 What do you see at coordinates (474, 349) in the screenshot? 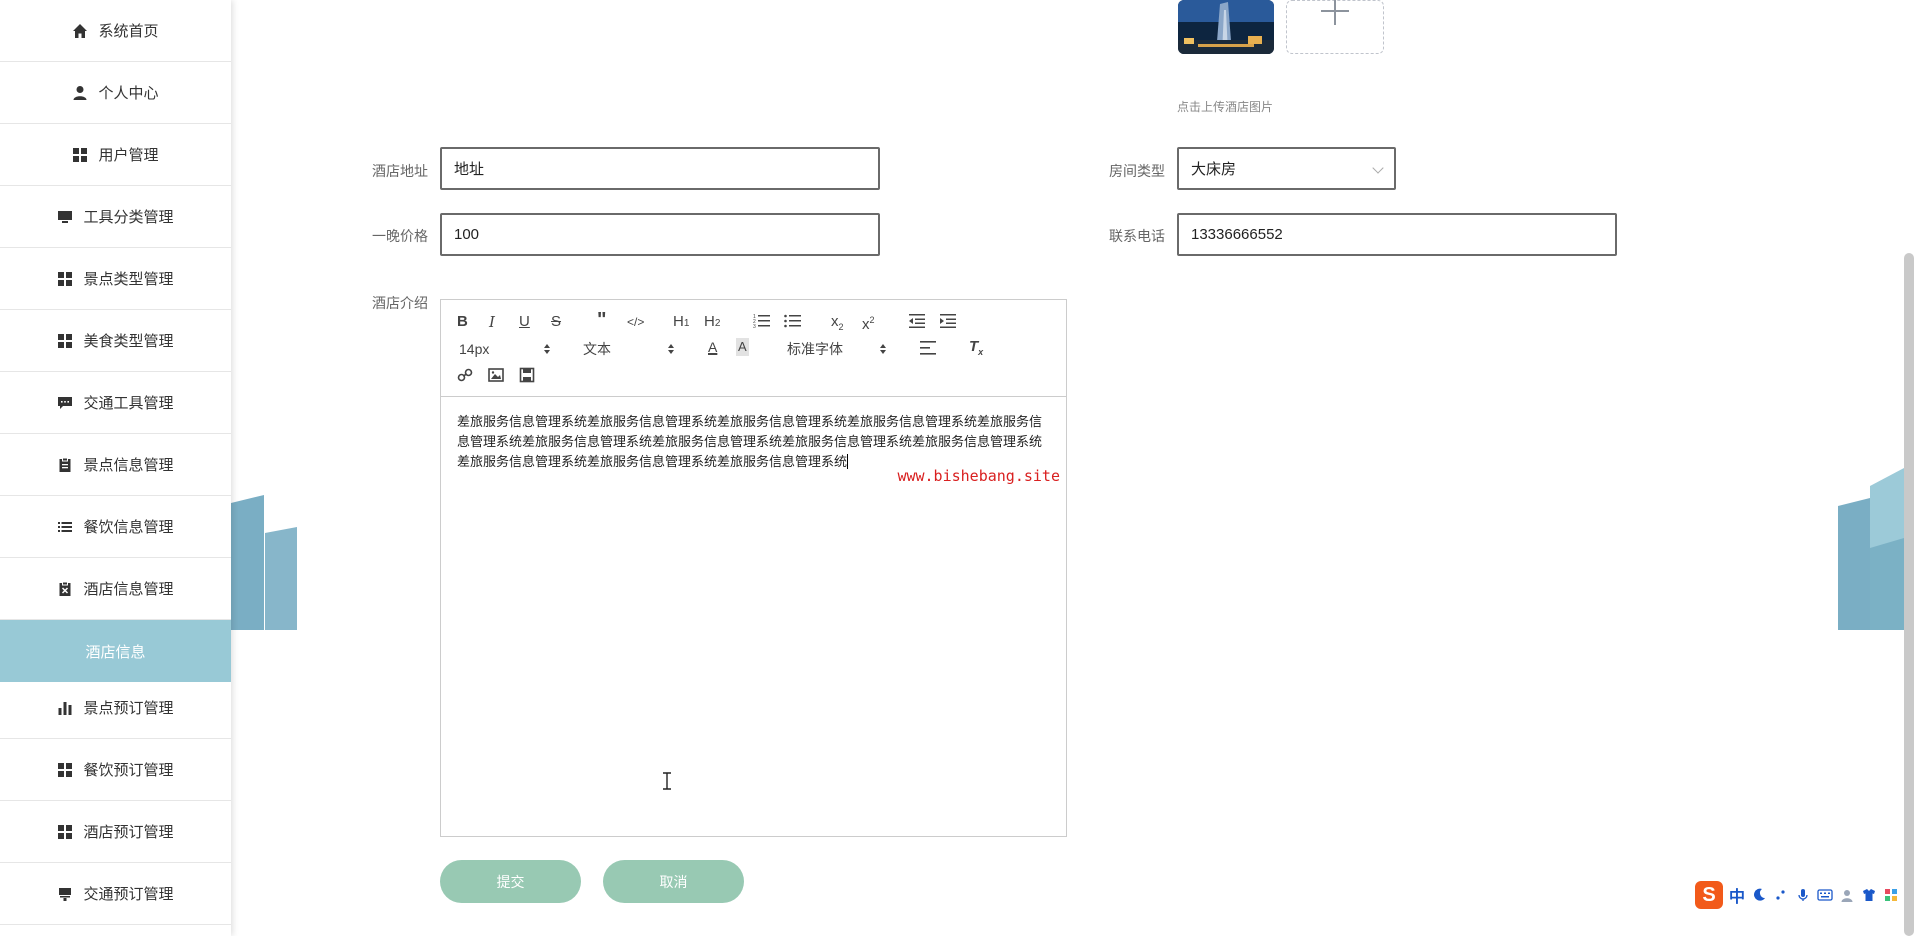
I see `font-size-select: 14px` at bounding box center [474, 349].